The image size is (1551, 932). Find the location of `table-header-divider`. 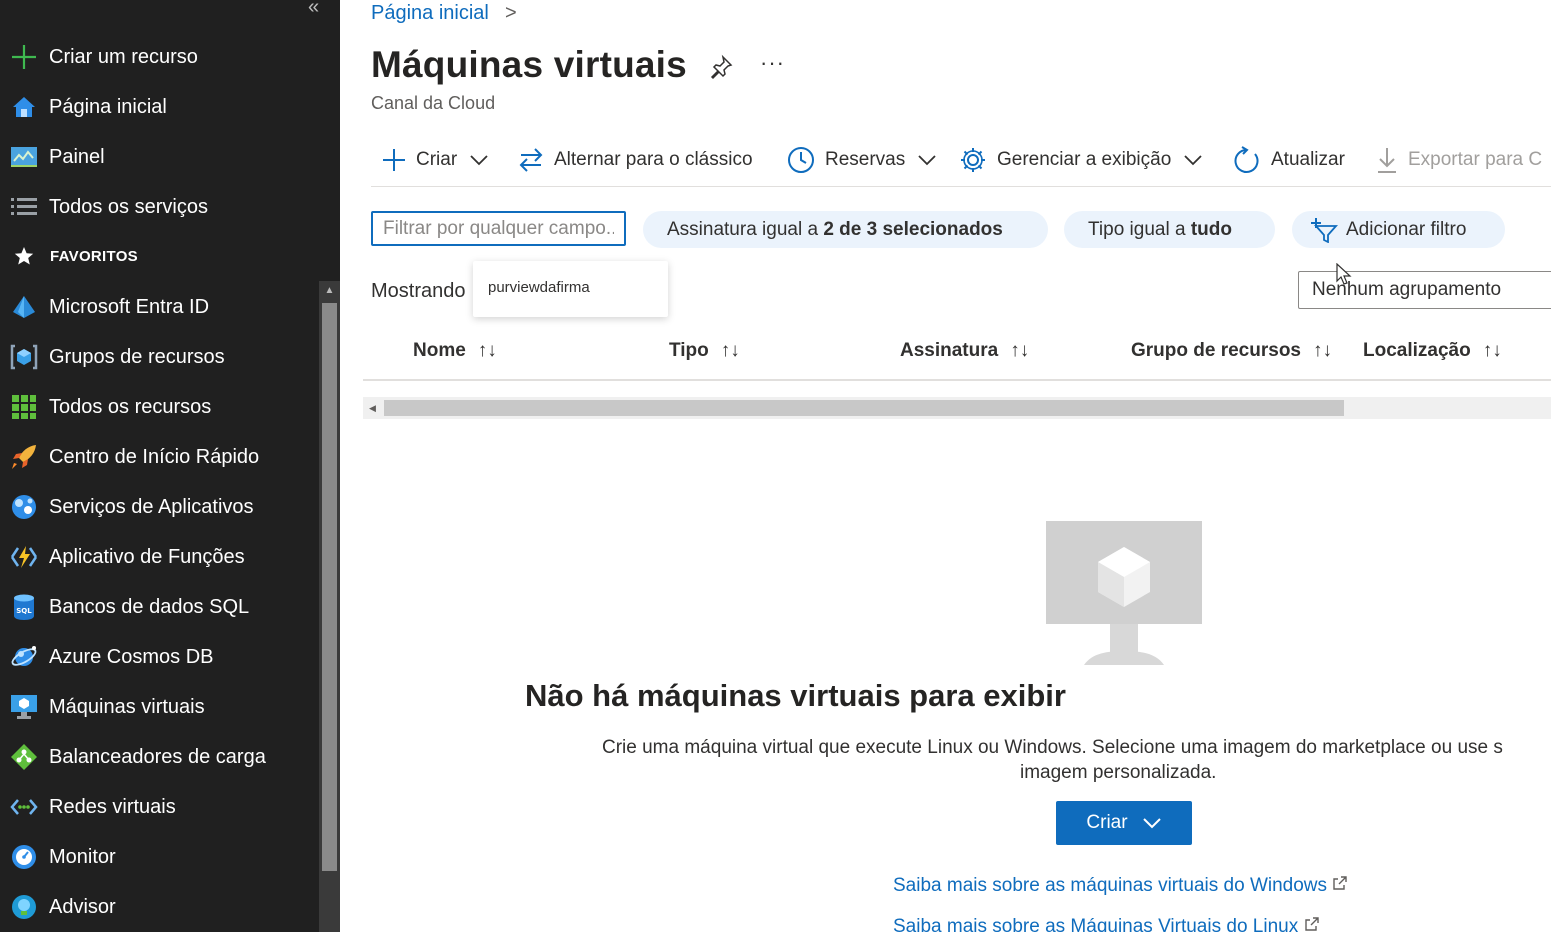

table-header-divider is located at coordinates (957, 380).